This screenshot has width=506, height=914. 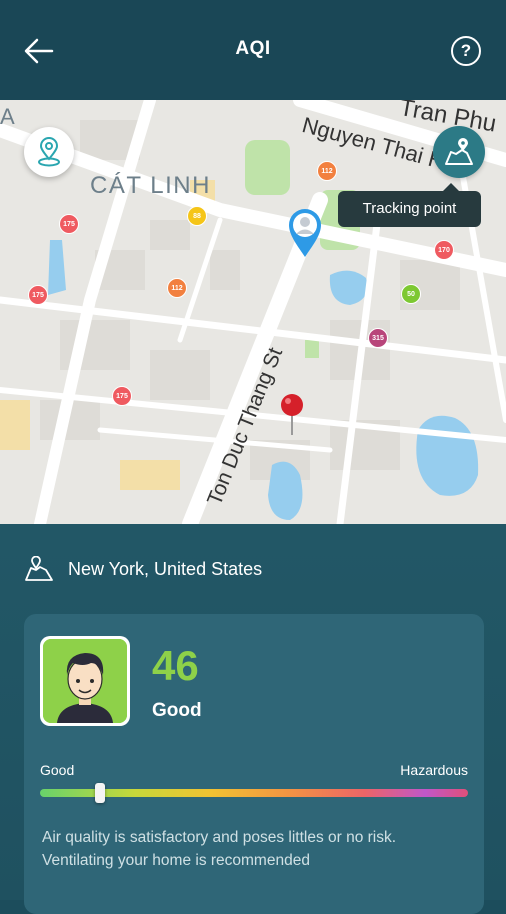 I want to click on map-tracking-icon, so click(x=459, y=151).